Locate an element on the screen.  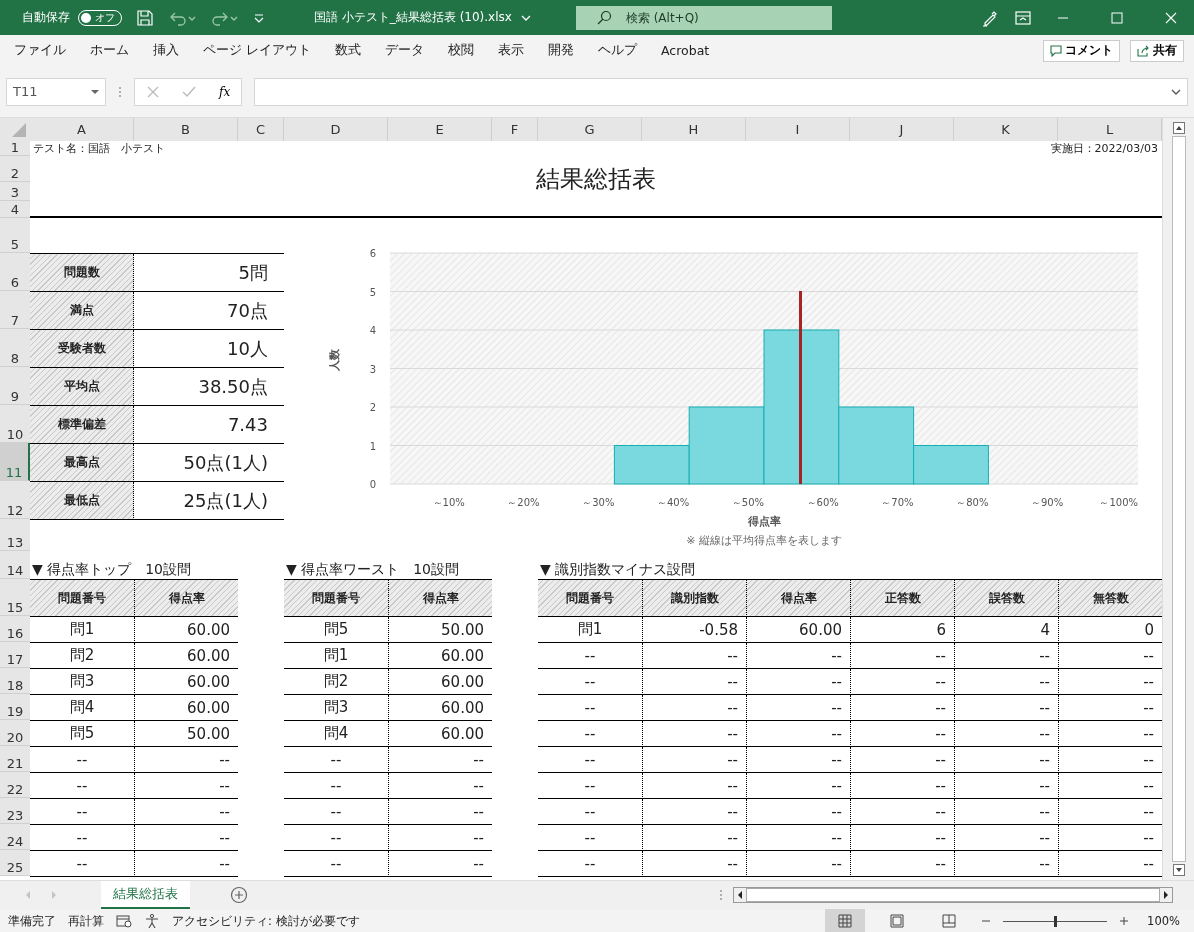
row-header: 1 is located at coordinates (15, 148).